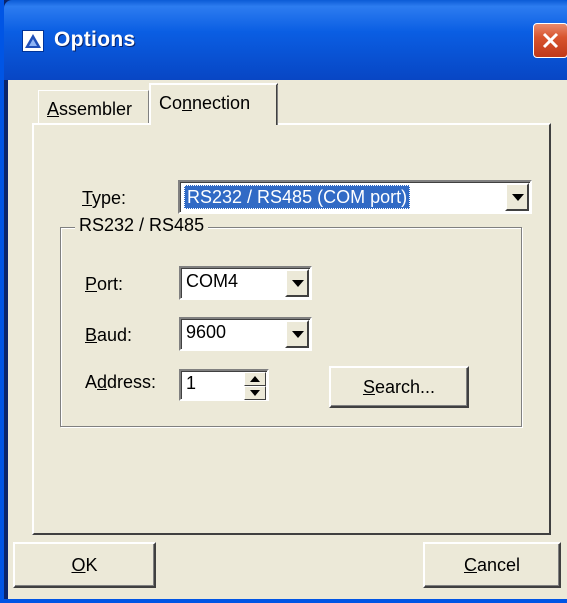 Image resolution: width=567 pixels, height=603 pixels. I want to click on close-button, so click(550, 40).